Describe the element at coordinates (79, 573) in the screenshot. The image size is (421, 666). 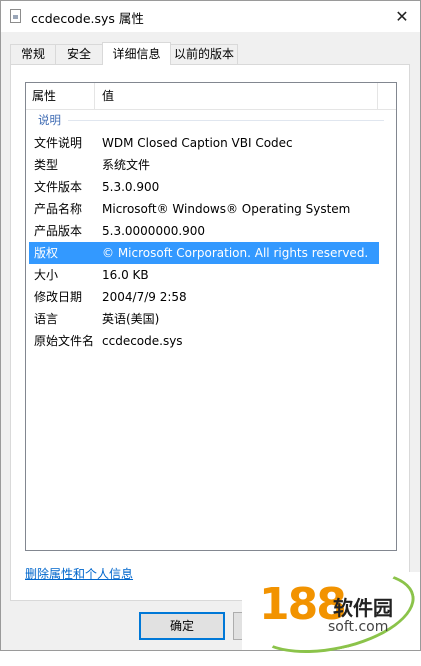
I see `remove-properties-link: 删除属性和个人信息` at that location.